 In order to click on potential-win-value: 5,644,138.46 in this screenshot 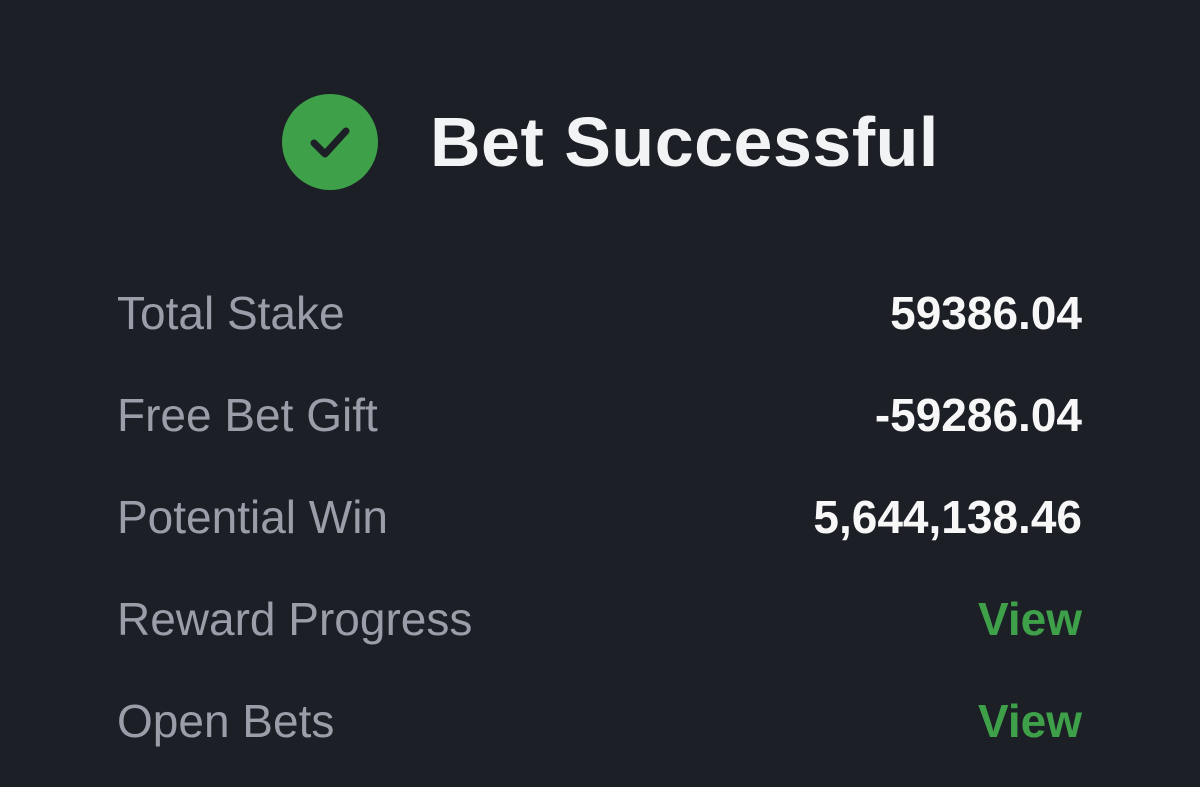, I will do `click(947, 517)`.